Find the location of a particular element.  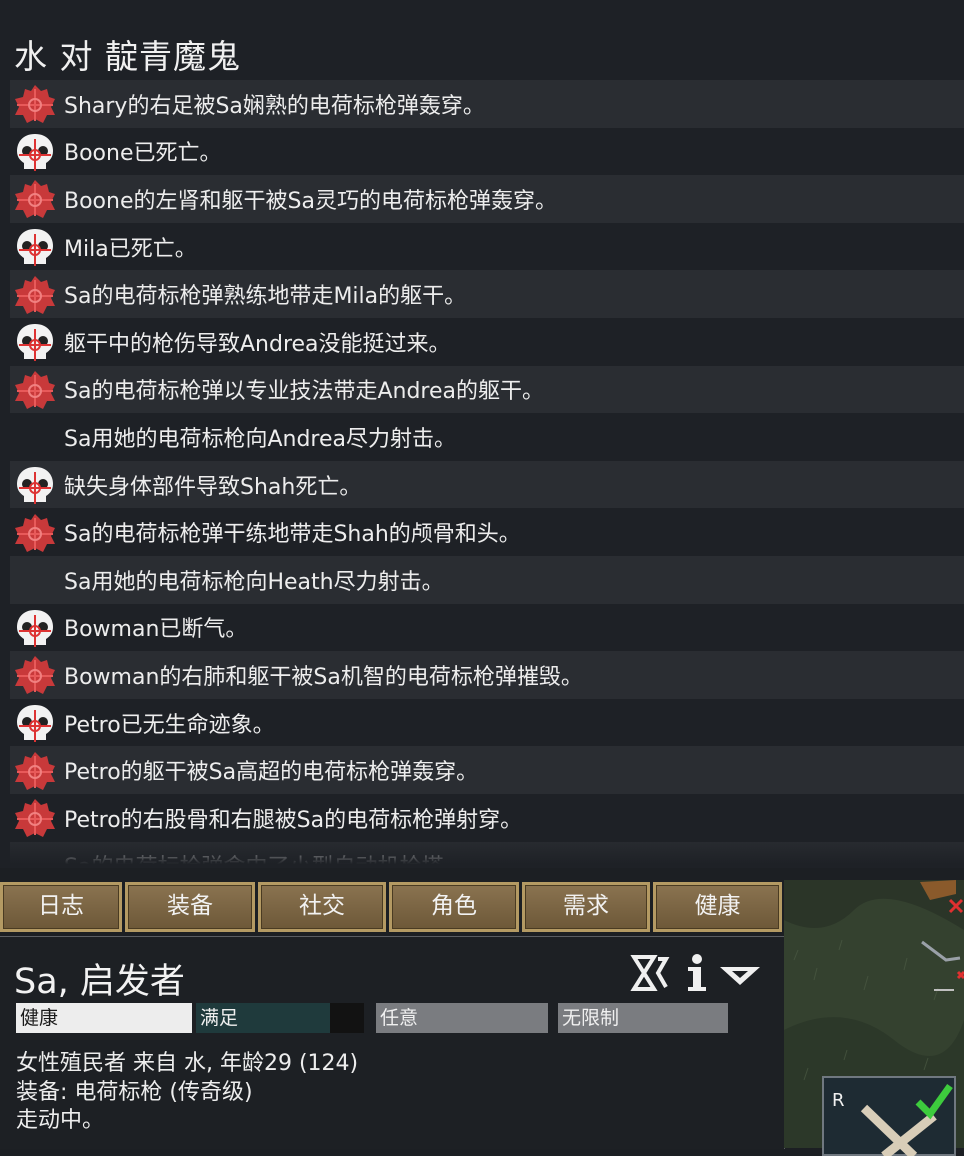

log-entry: Bowman的右肺和躯干被Sa机智的电荷标枪弹摧毁。 is located at coordinates (487, 675).